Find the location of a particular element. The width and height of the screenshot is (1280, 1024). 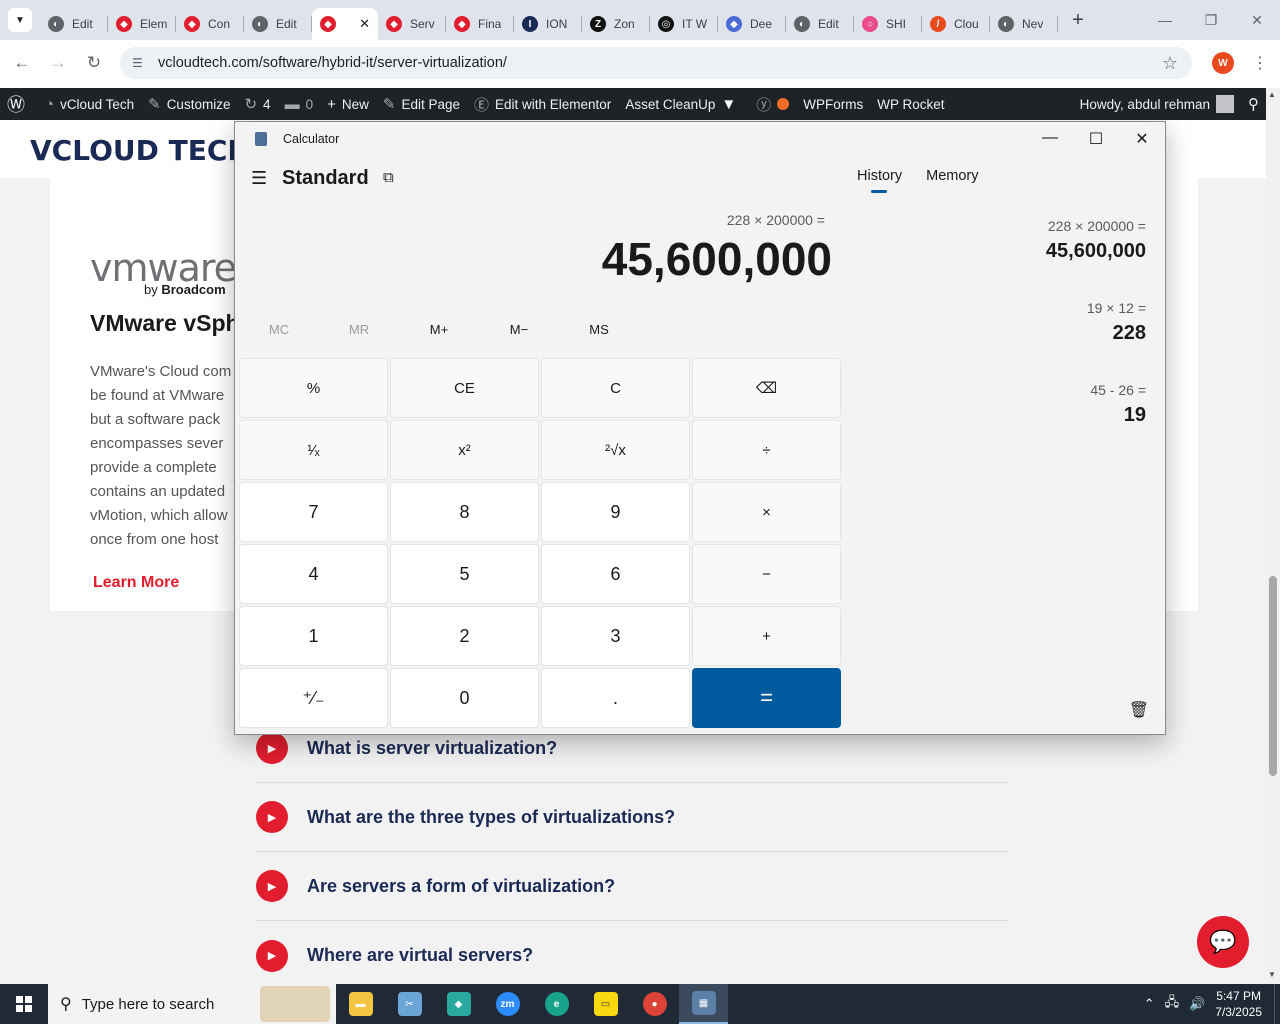

taskbar-app-diamond: ◆ is located at coordinates (458, 1004).